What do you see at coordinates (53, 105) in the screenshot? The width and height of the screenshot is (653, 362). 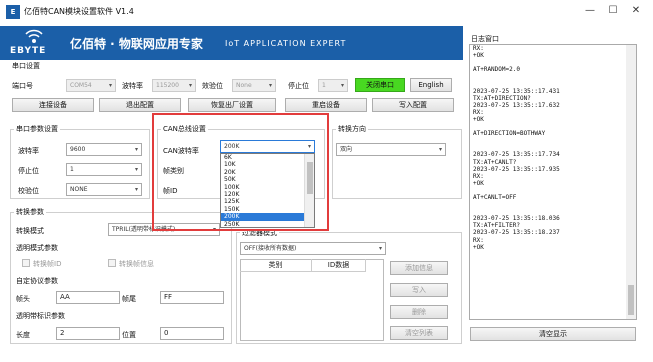 I see `connect-button: 连接设备` at bounding box center [53, 105].